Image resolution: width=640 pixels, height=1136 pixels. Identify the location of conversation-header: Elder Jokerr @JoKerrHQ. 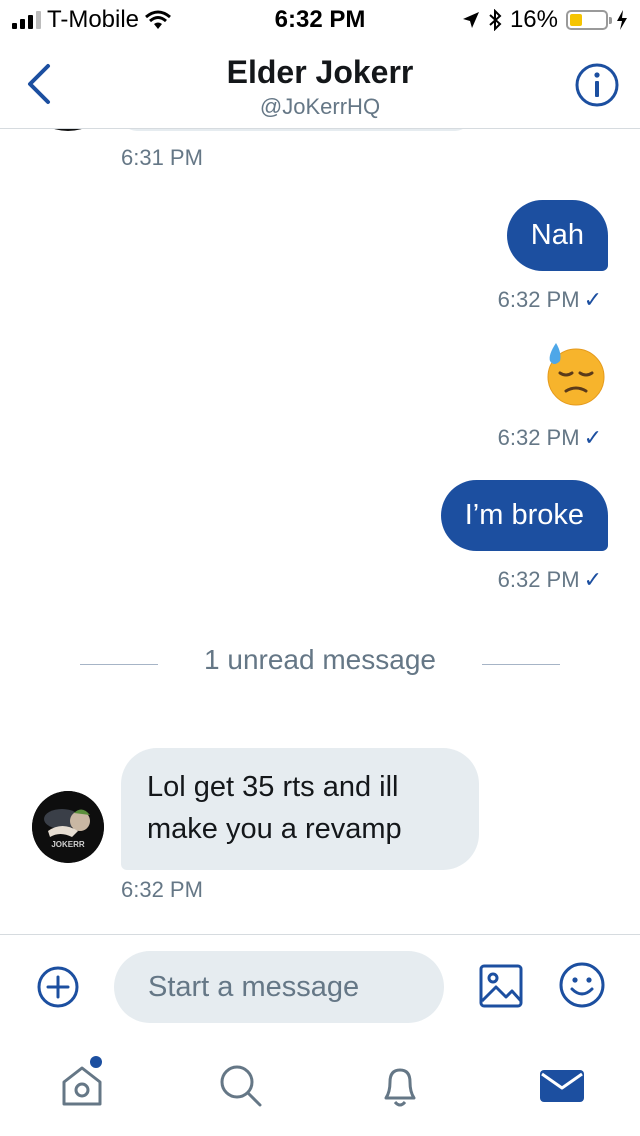
(320, 84).